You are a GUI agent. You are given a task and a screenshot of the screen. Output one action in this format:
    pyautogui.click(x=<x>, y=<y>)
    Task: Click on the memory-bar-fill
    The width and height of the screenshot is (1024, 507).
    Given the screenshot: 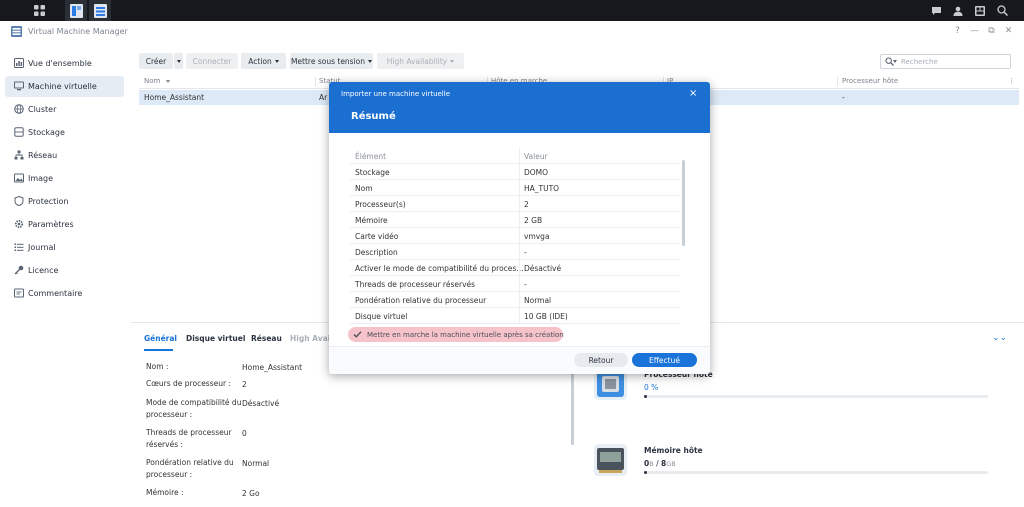 What is the action you would take?
    pyautogui.click(x=646, y=472)
    